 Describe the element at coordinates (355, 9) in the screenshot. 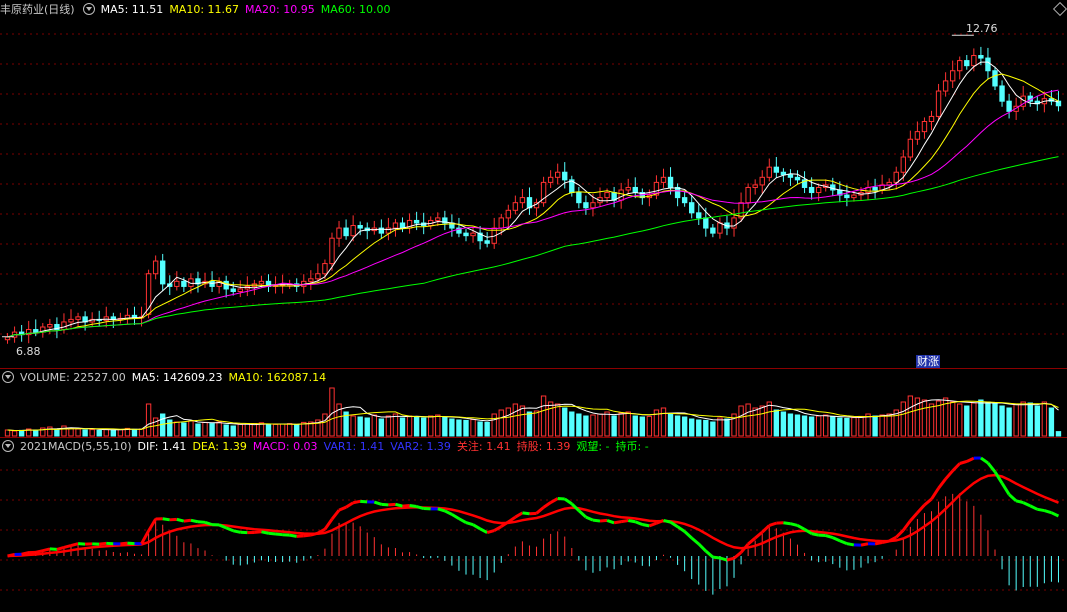

I see `ma60-value: MA60: 10.00` at that location.